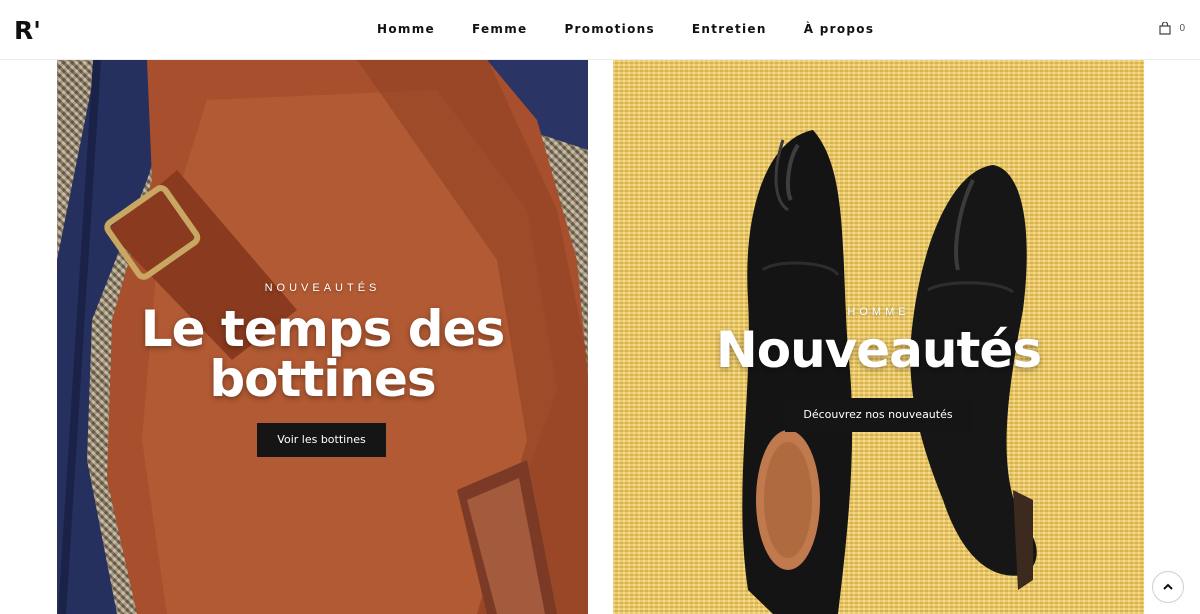  I want to click on nav-item-a-propos: À propos, so click(839, 29).